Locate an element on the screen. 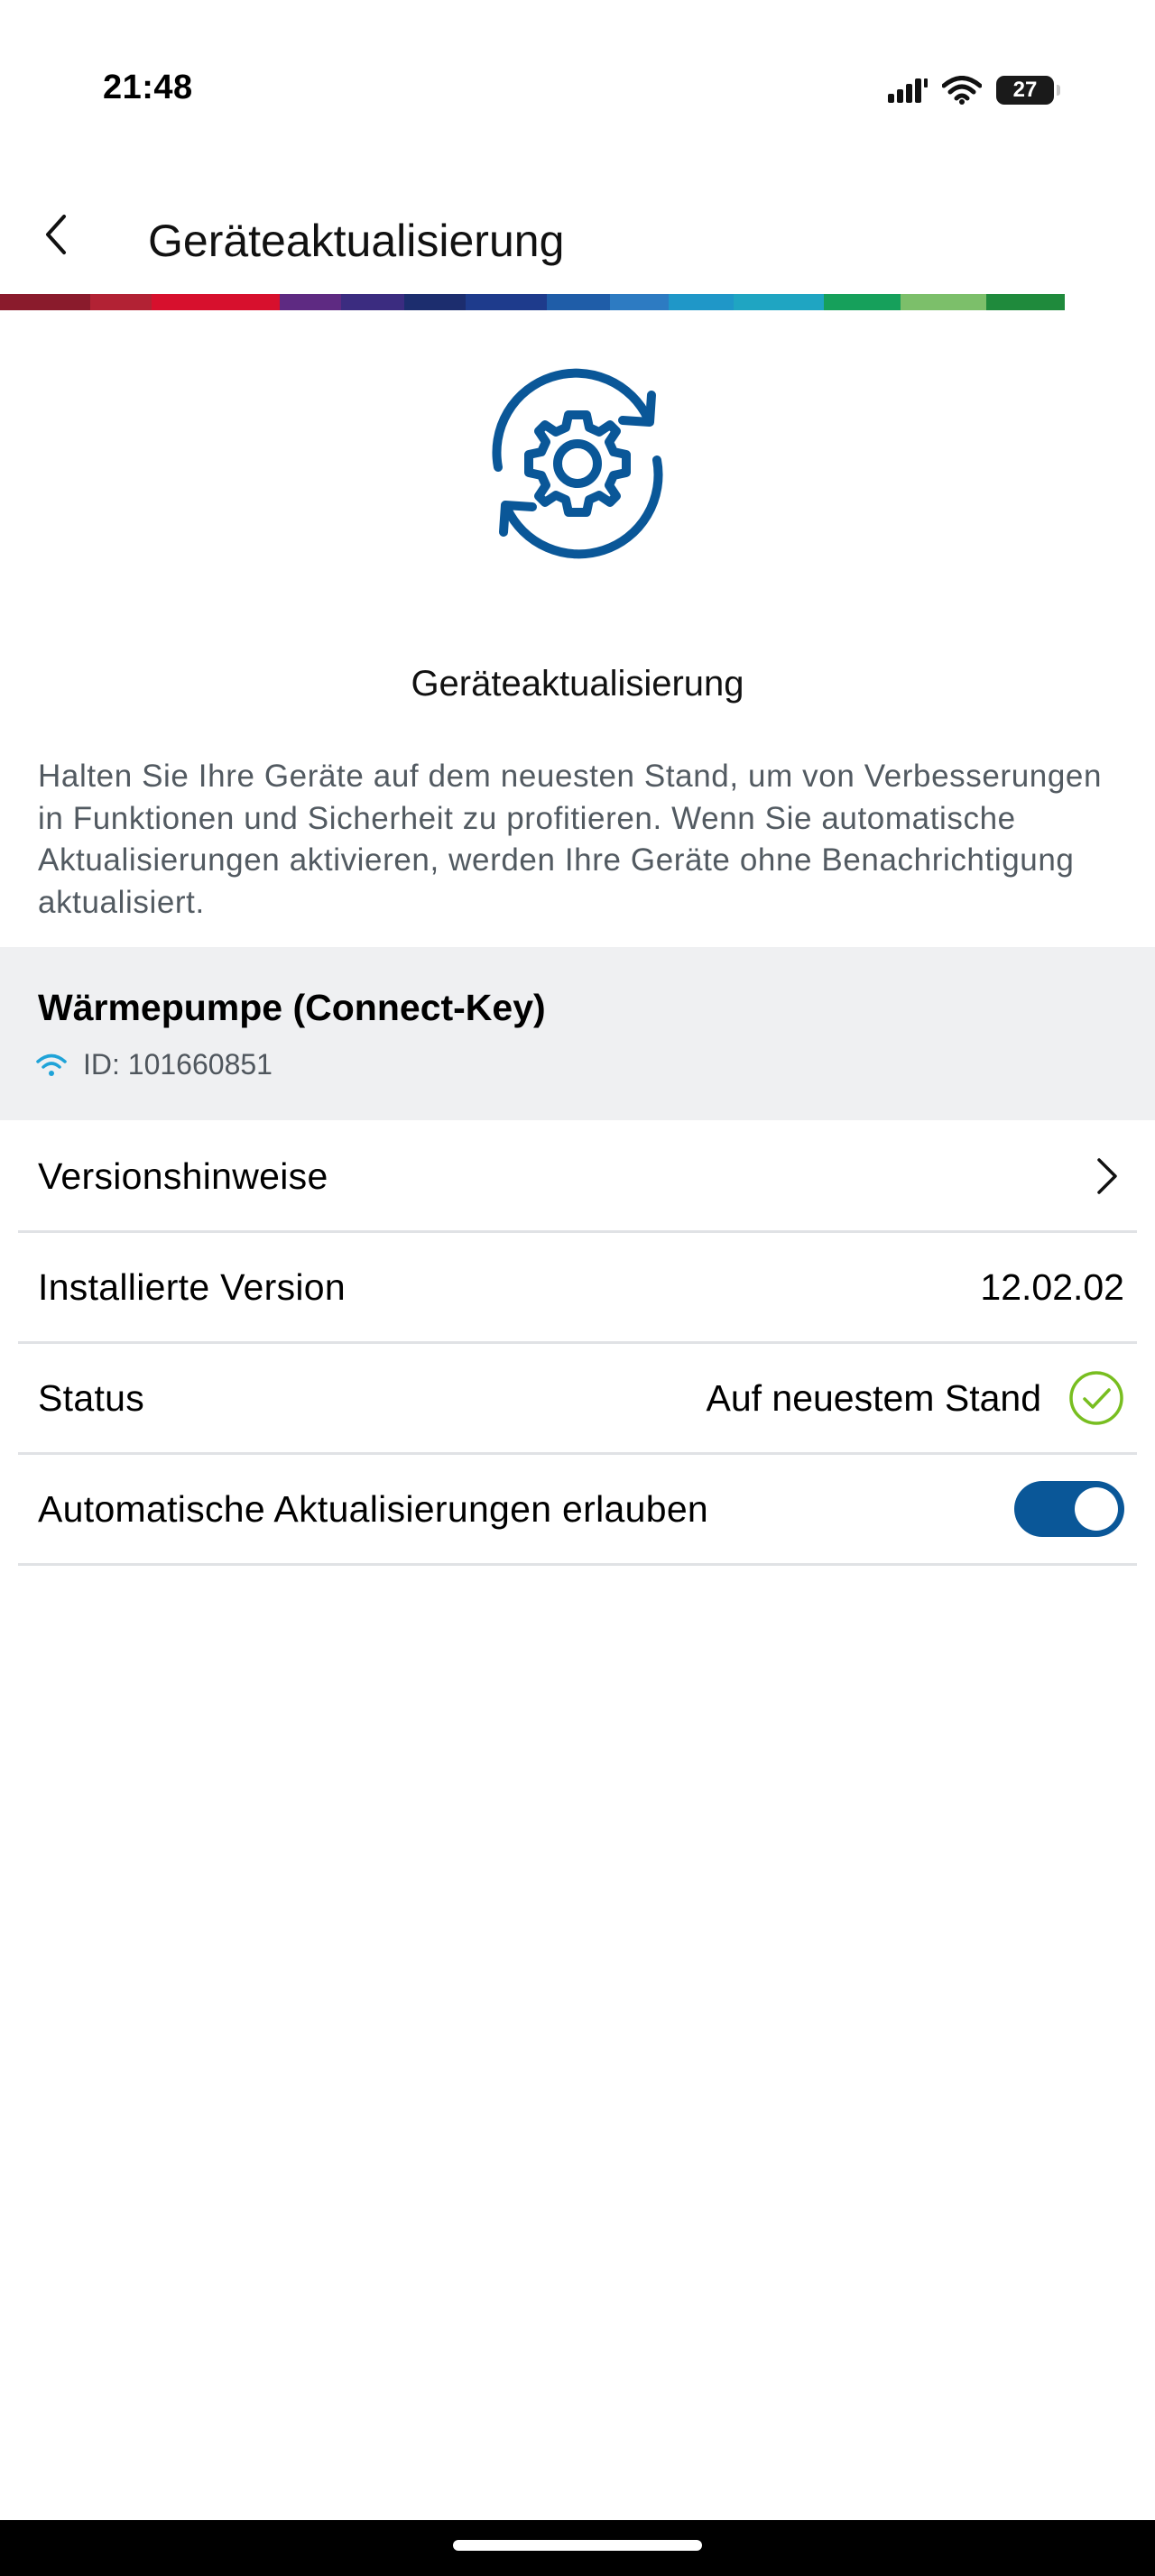  device-id-row: ID: 101660851 is located at coordinates (154, 1064).